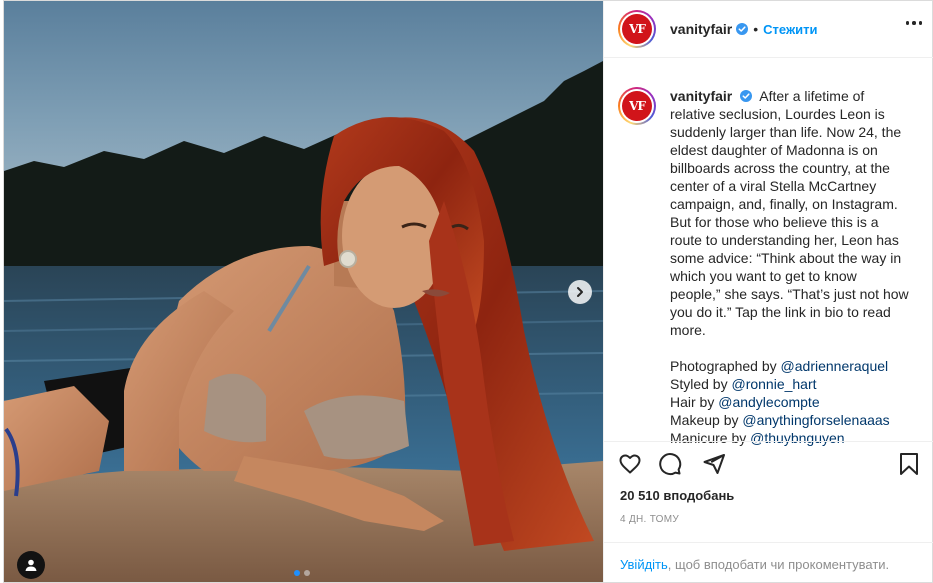 The height and width of the screenshot is (583, 933). Describe the element at coordinates (302, 573) in the screenshot. I see `carousel-indicator` at that location.